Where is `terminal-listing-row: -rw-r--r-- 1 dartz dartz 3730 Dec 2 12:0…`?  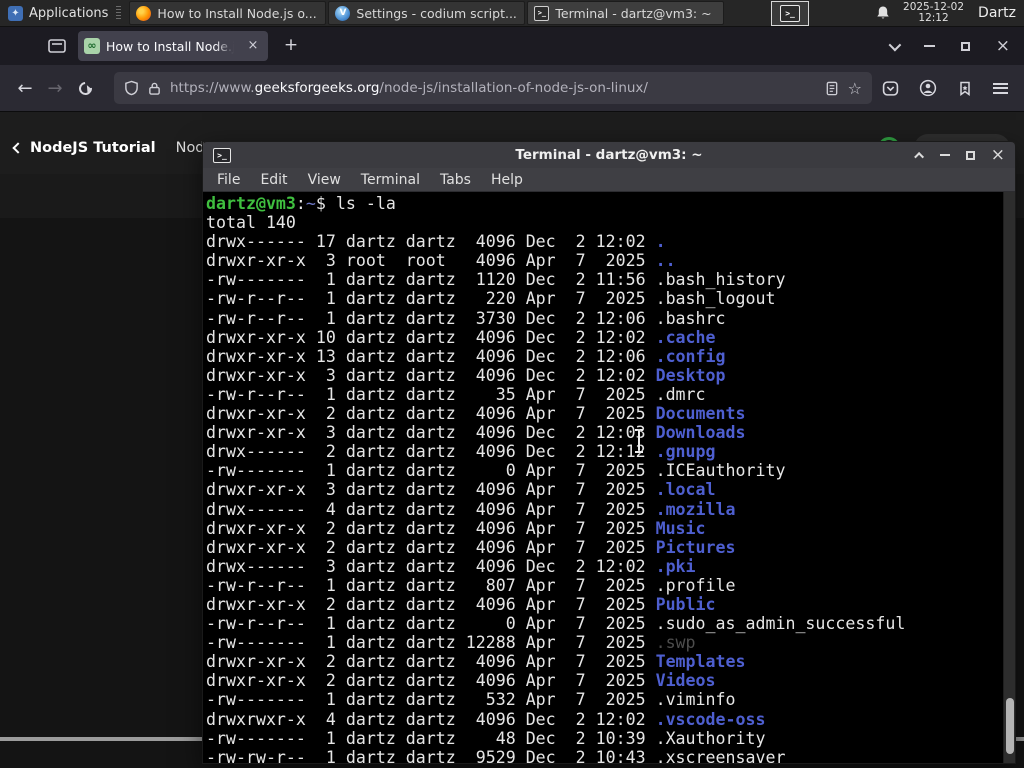
terminal-listing-row: -rw-r--r-- 1 dartz dartz 3730 Dec 2 12:0… is located at coordinates (610, 318).